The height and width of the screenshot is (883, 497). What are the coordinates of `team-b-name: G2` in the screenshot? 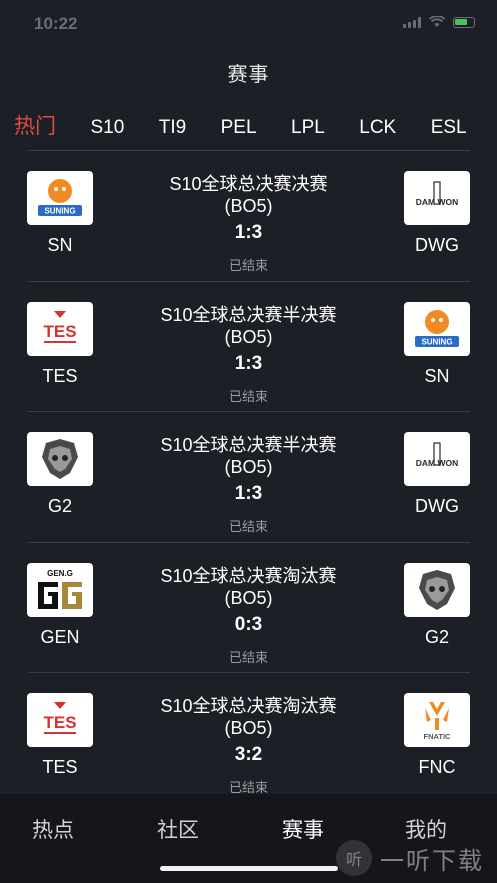 It's located at (436, 637).